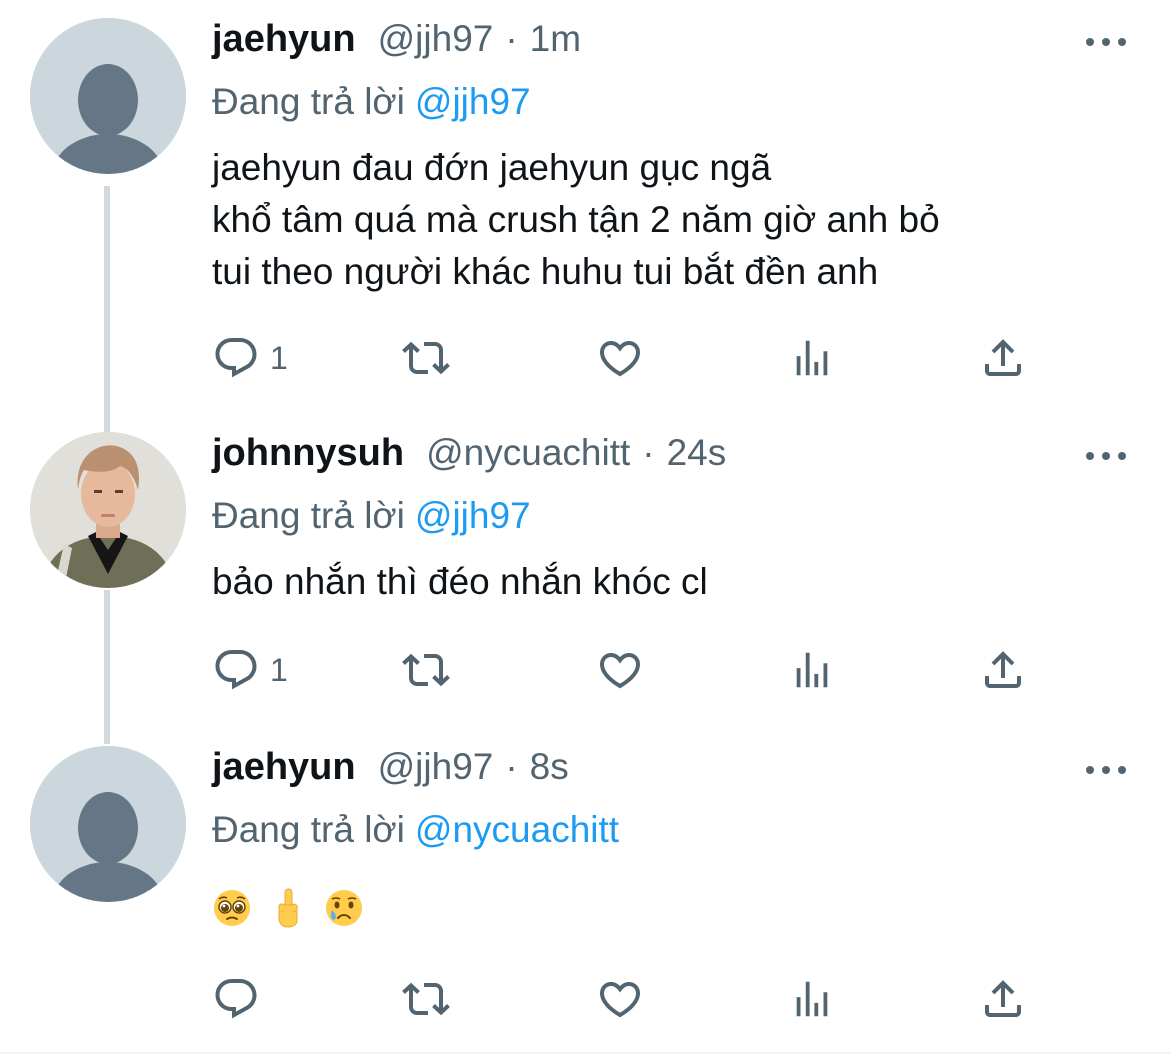 This screenshot has height=1054, width=1170. What do you see at coordinates (344, 908) in the screenshot?
I see `crying-face-icon` at bounding box center [344, 908].